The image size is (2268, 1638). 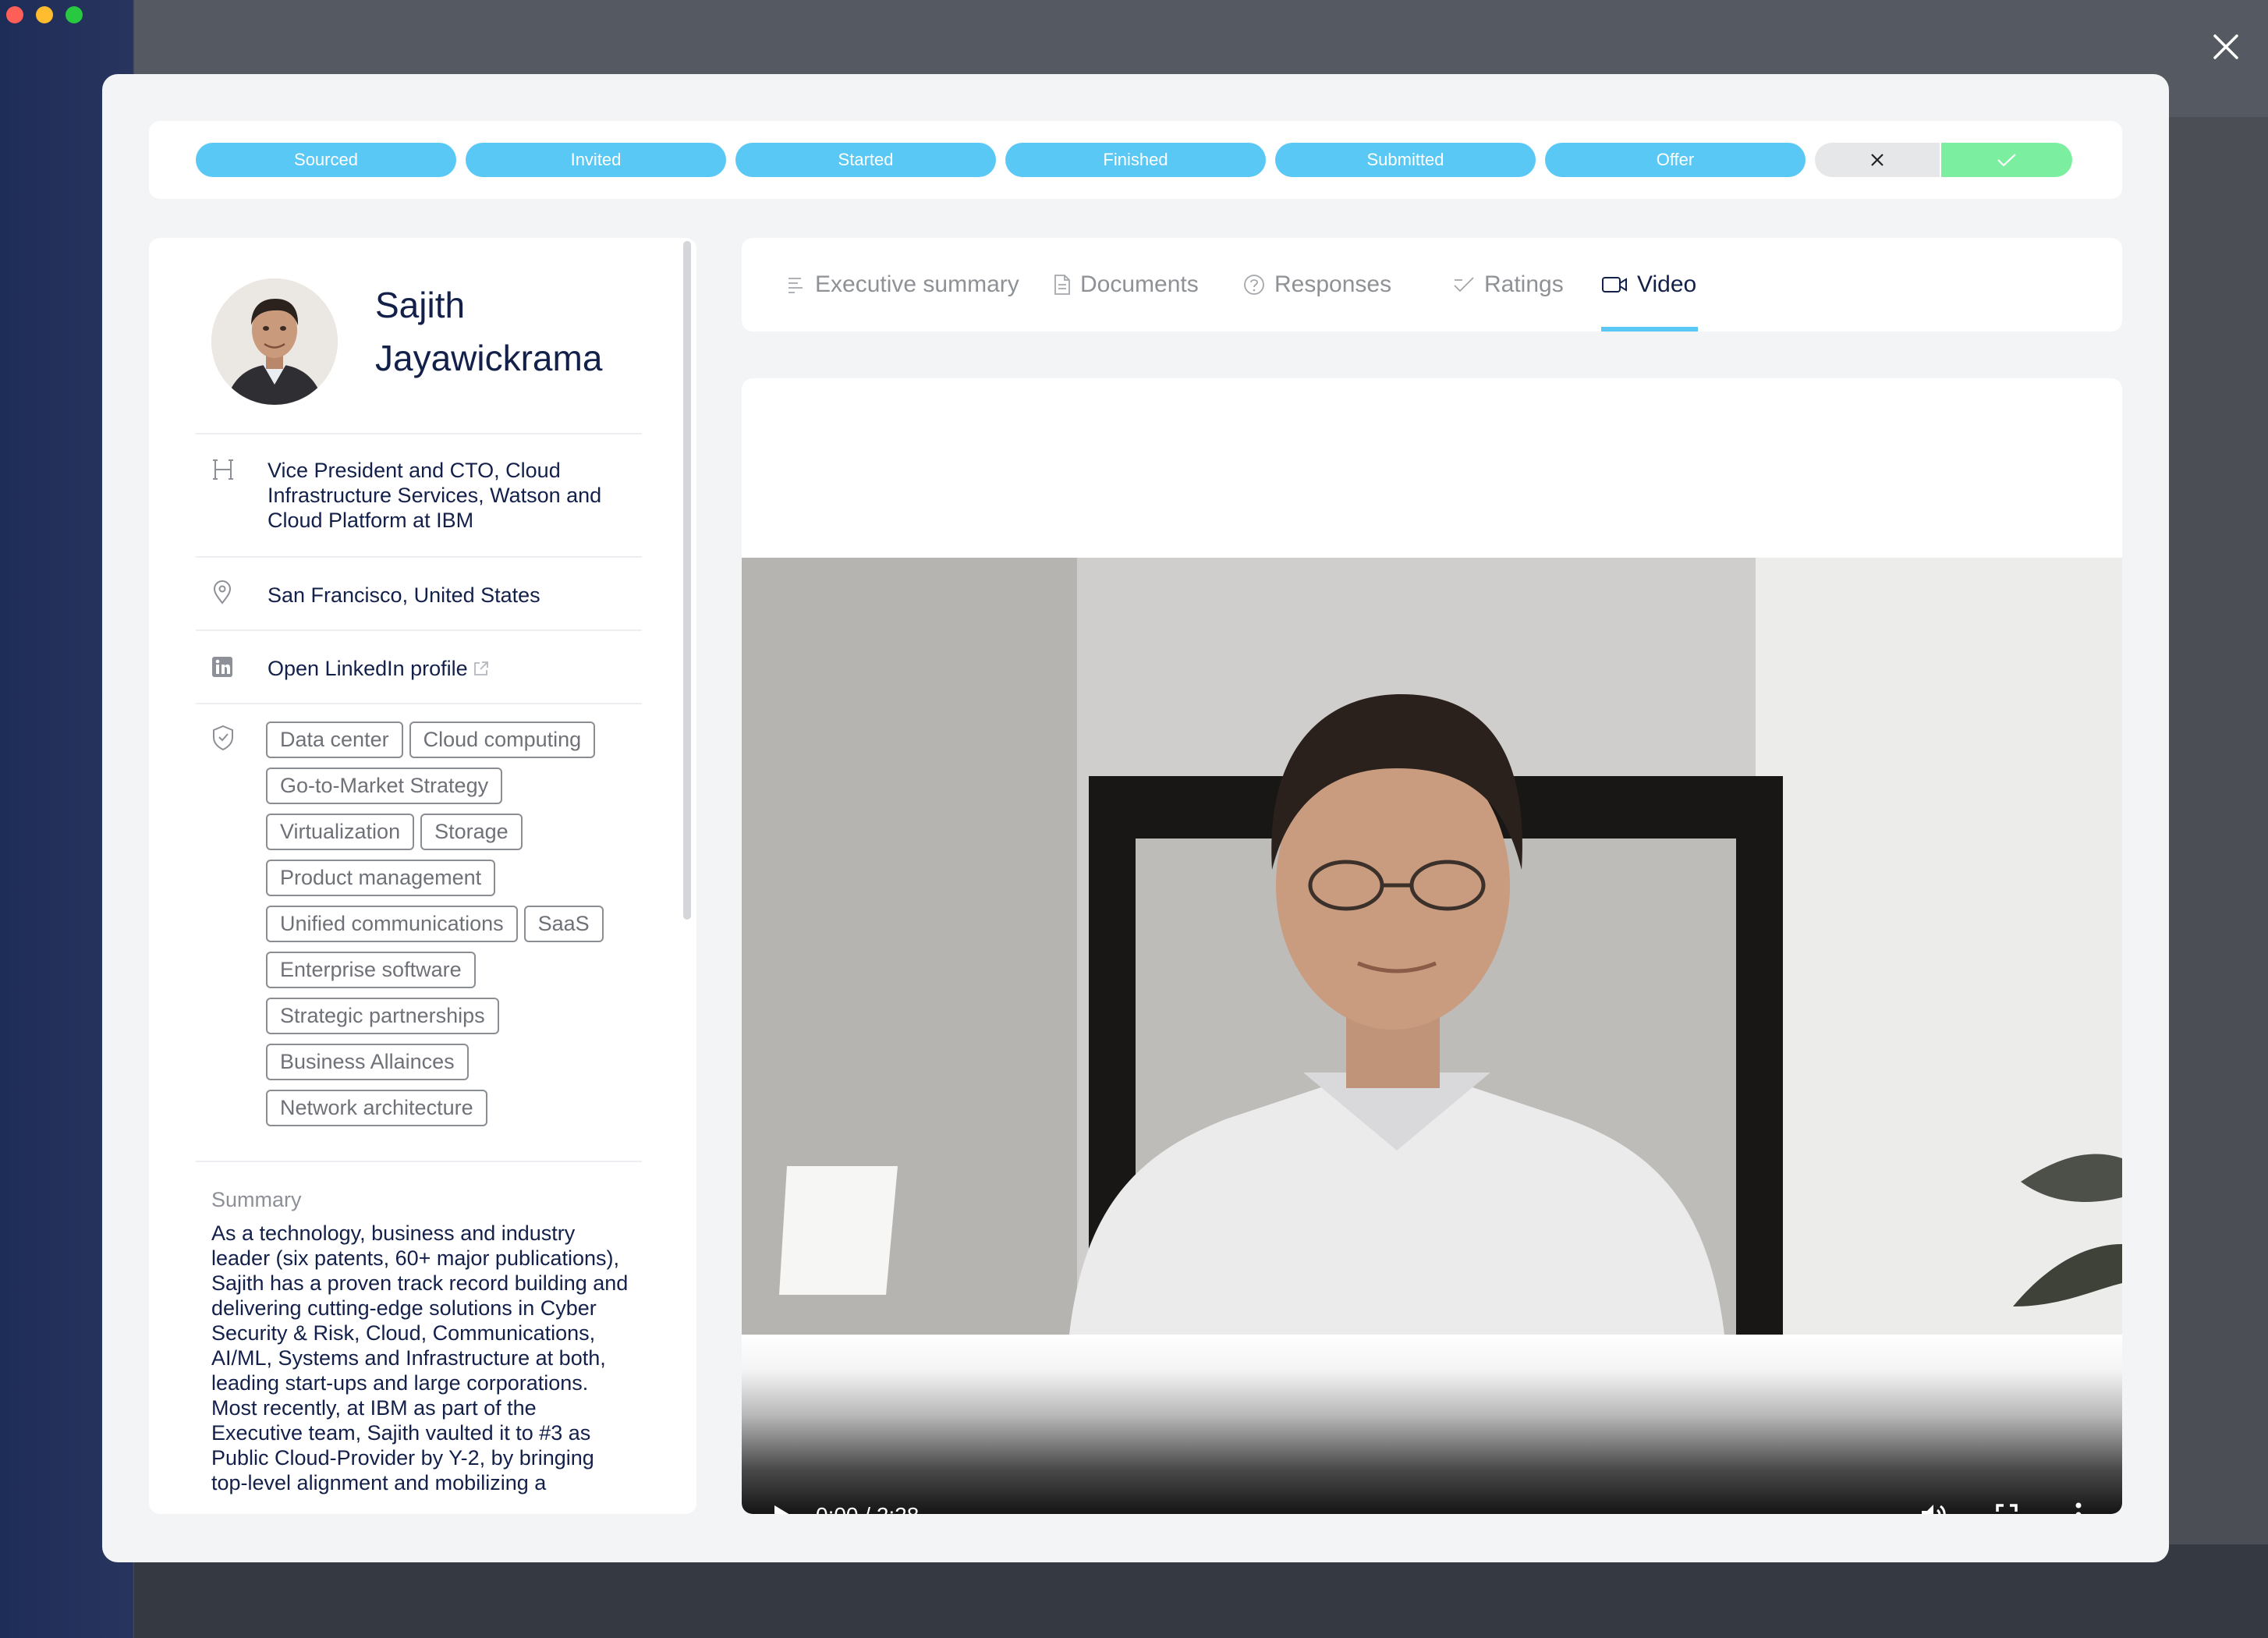 I want to click on tag-row: Virtualization Storage, so click(x=453, y=832).